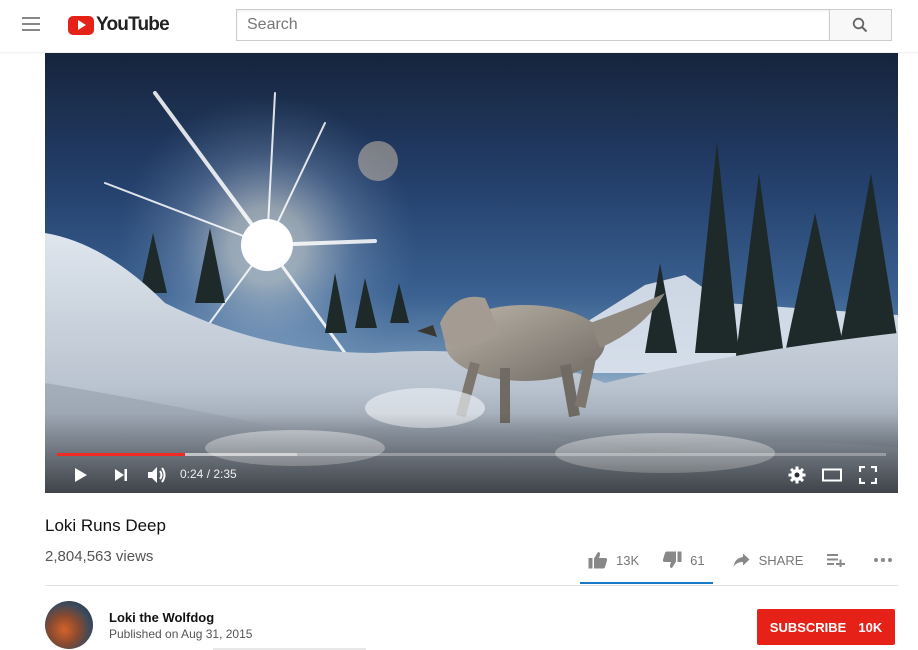 The height and width of the screenshot is (650, 918). I want to click on subscribe-label: SUBSCRIBE, so click(808, 627).